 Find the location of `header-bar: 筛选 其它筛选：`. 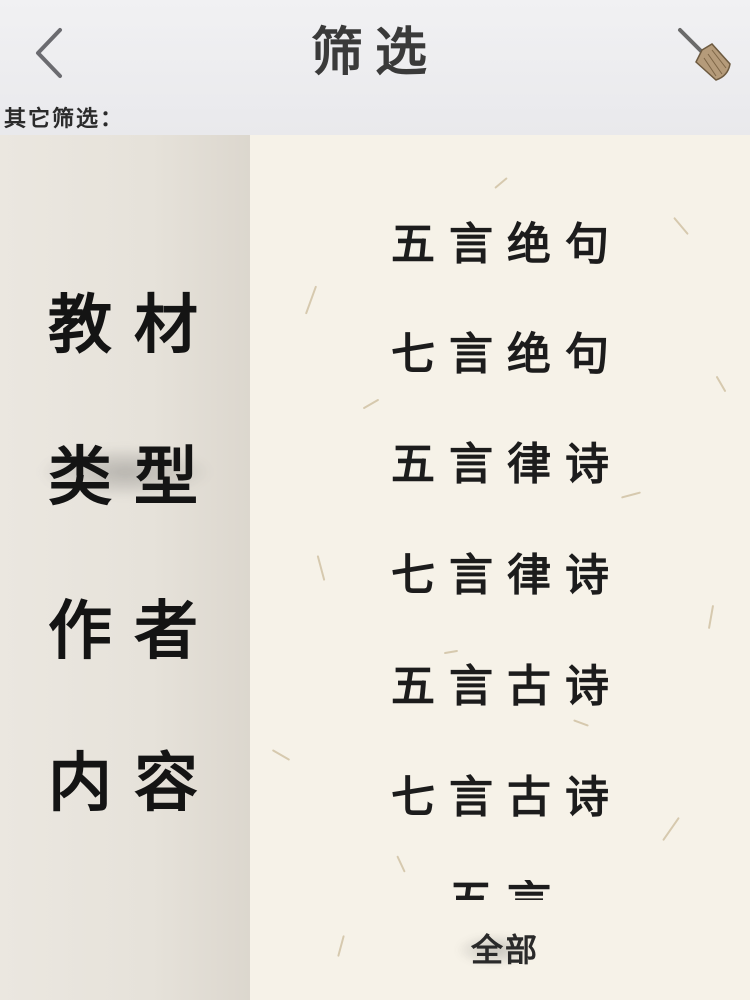

header-bar: 筛选 其它筛选： is located at coordinates (375, 67).